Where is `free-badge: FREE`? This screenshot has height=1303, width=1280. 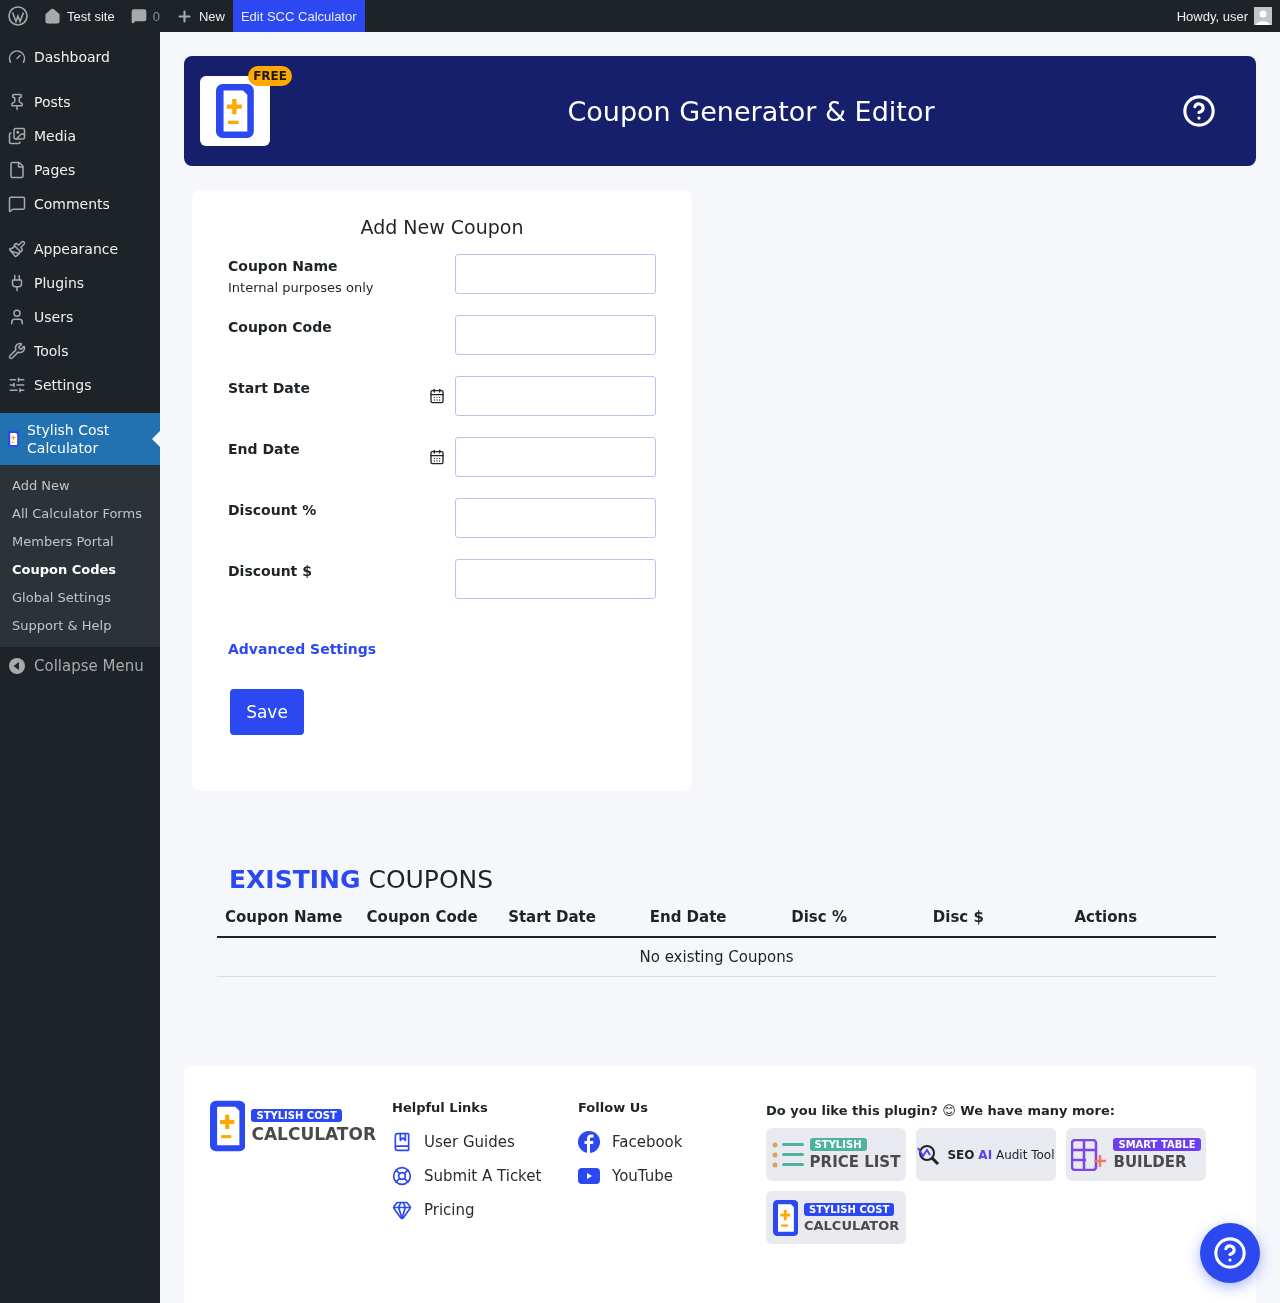 free-badge: FREE is located at coordinates (270, 76).